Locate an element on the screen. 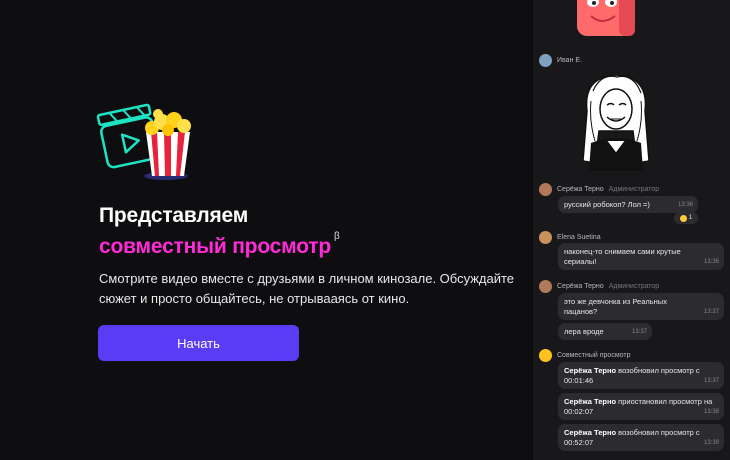  author-name: Elena Suetina is located at coordinates (579, 237).